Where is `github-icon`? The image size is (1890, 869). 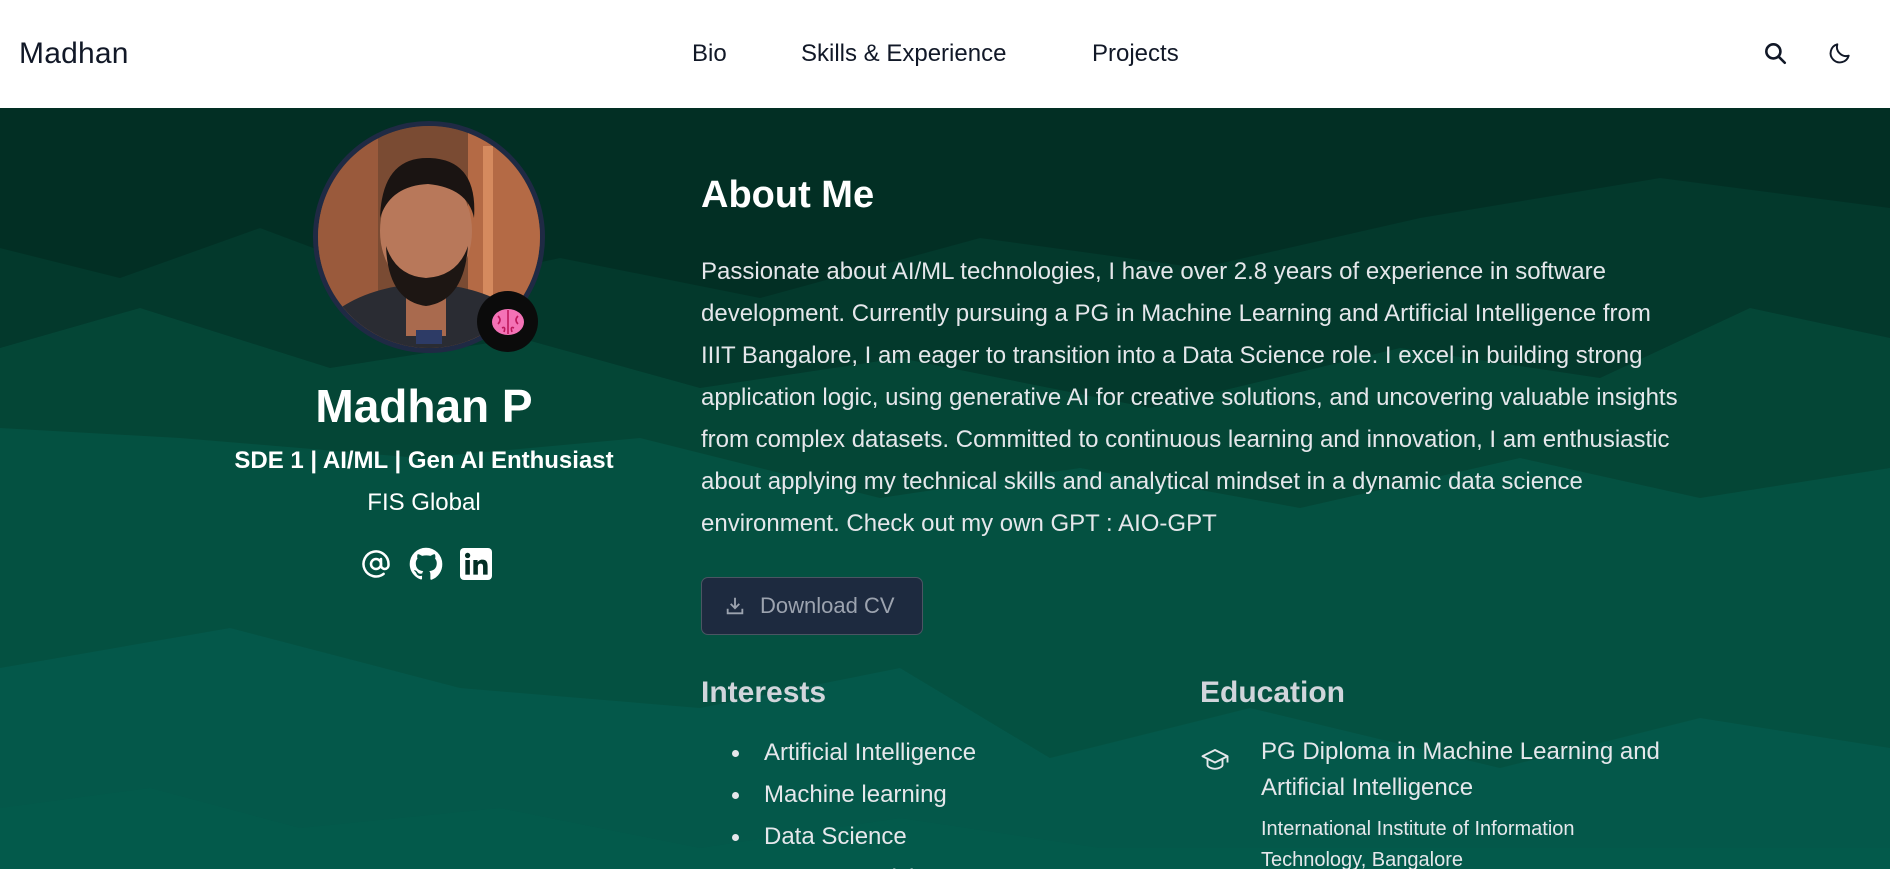 github-icon is located at coordinates (425, 564).